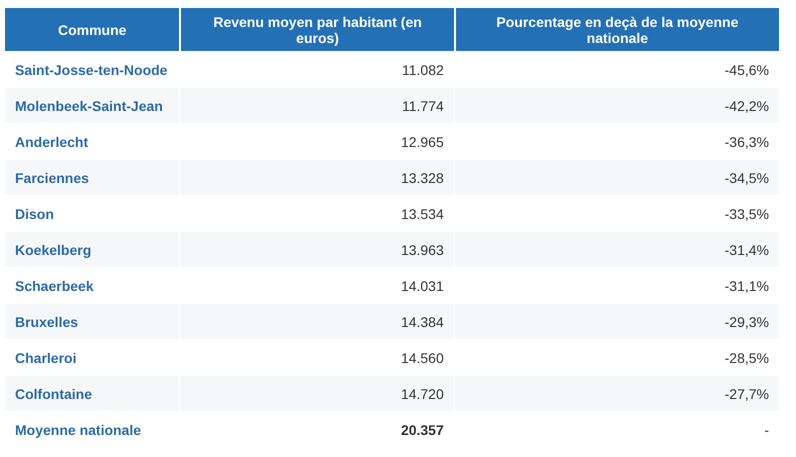 This screenshot has height=457, width=796. What do you see at coordinates (317, 249) in the screenshot?
I see `income-cell: 13.963` at bounding box center [317, 249].